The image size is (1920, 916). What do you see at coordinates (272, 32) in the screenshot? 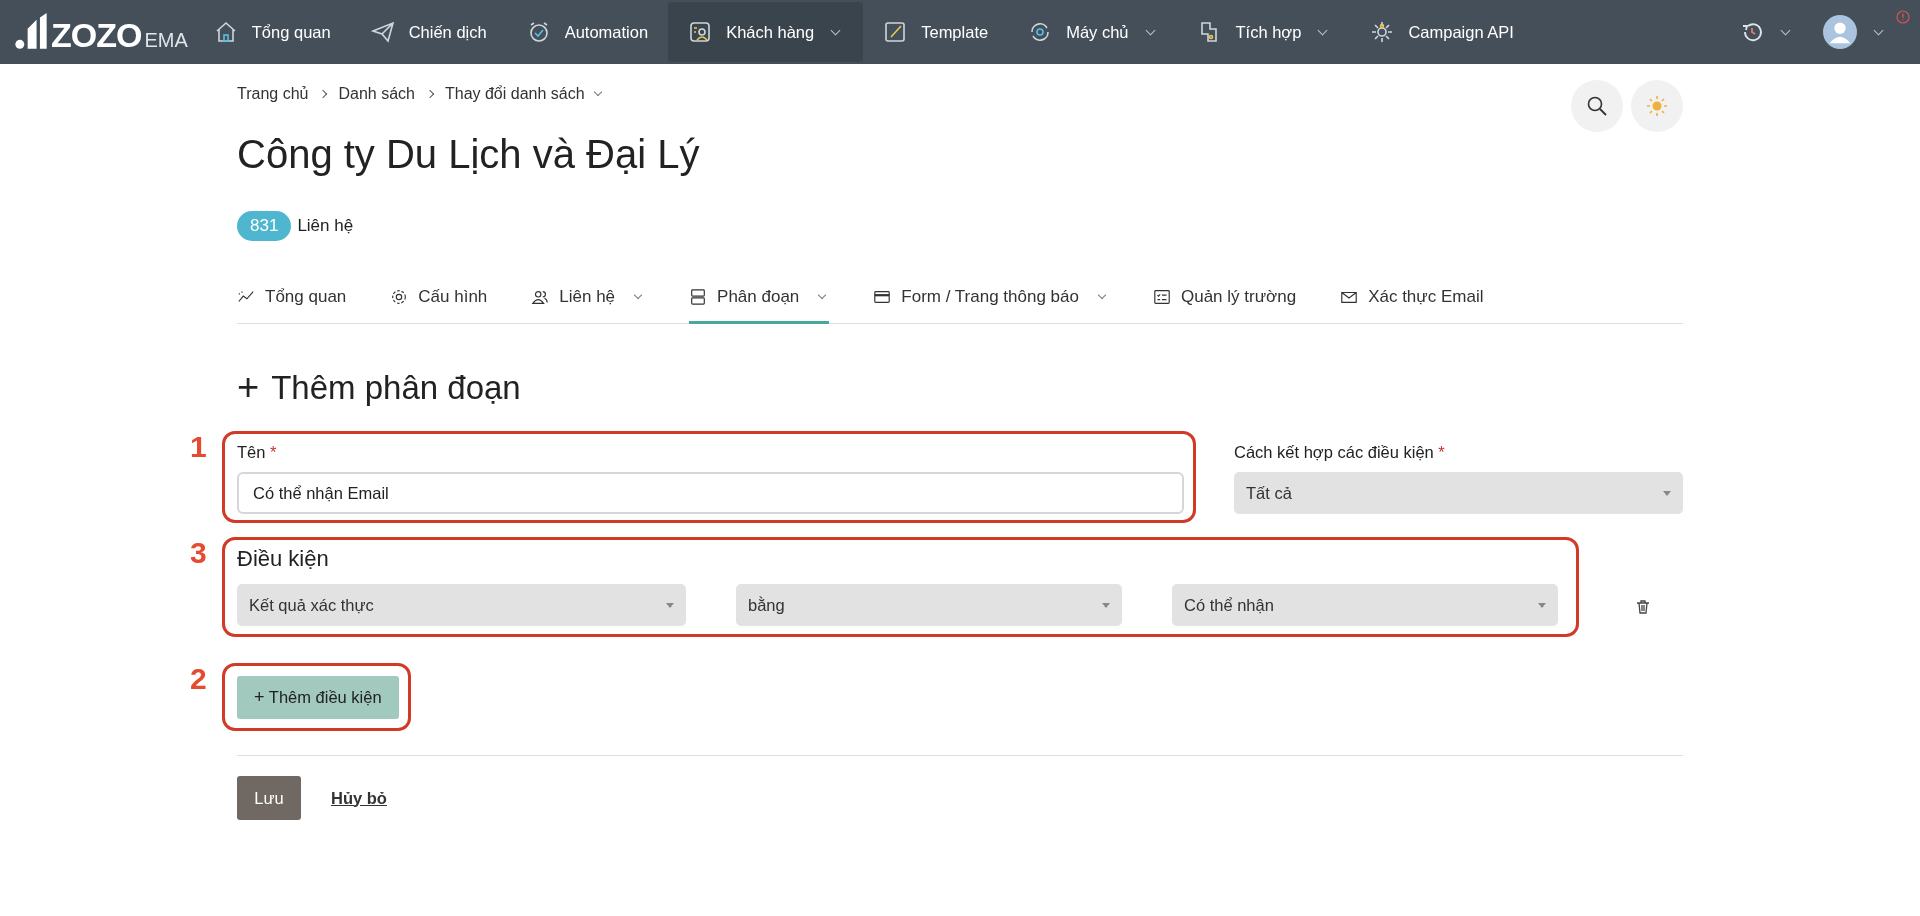
I see `nav-menu-item: Tổng quan` at bounding box center [272, 32].